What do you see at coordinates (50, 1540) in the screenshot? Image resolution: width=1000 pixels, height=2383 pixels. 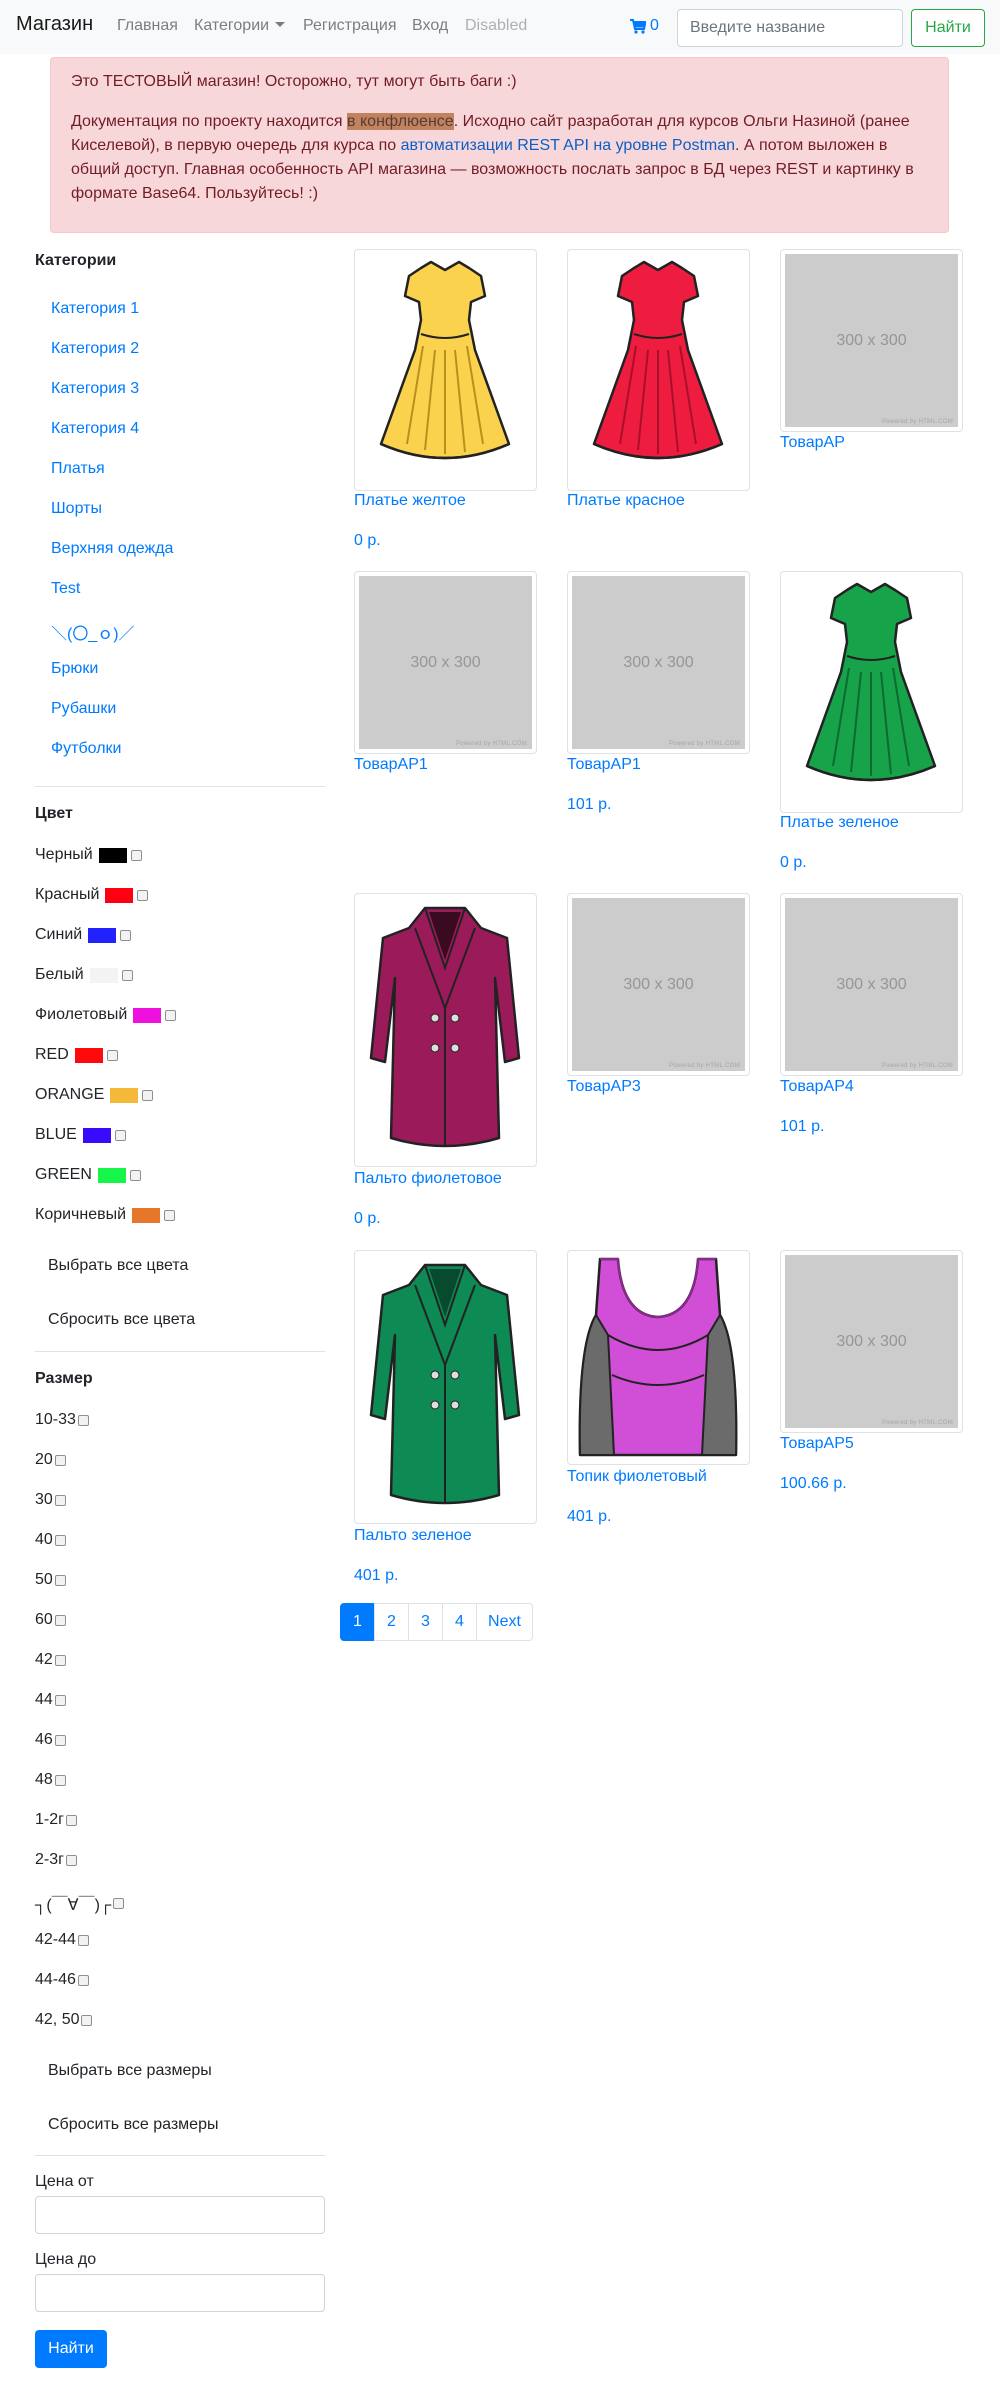 I see `size-option: 40` at bounding box center [50, 1540].